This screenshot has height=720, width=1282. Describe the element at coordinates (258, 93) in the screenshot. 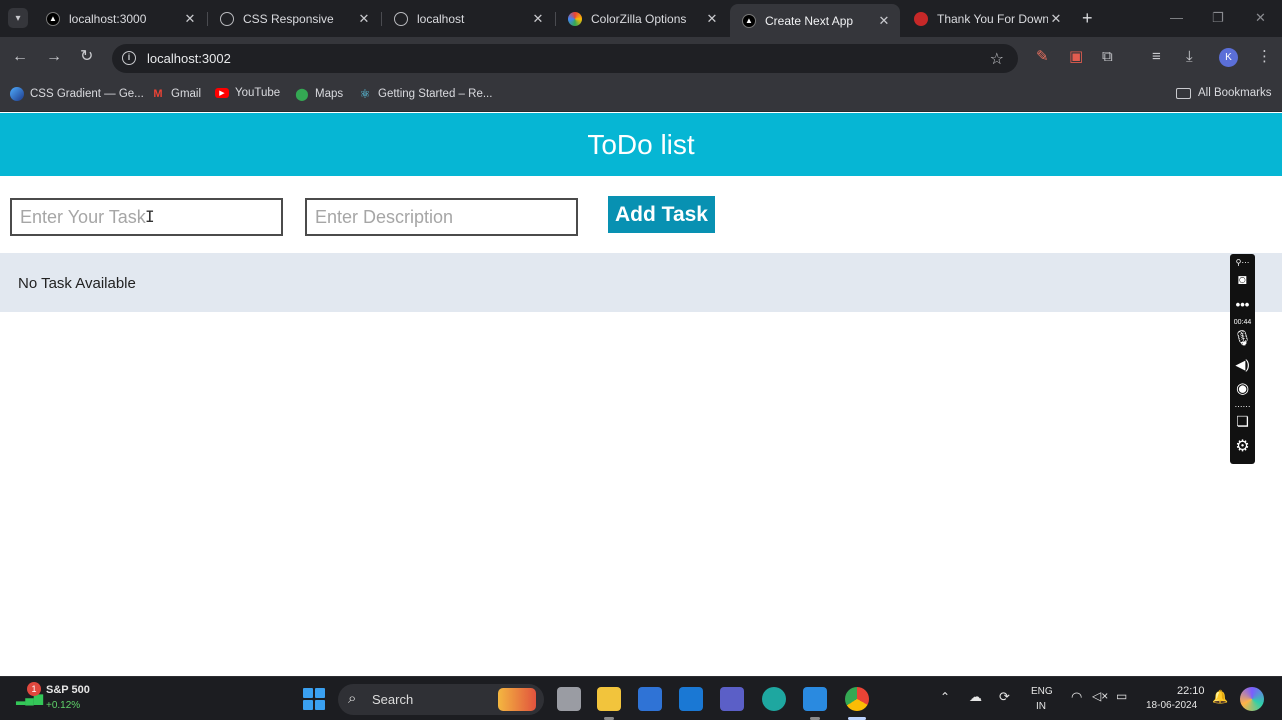

I see `bookmark-label: YouTube` at that location.